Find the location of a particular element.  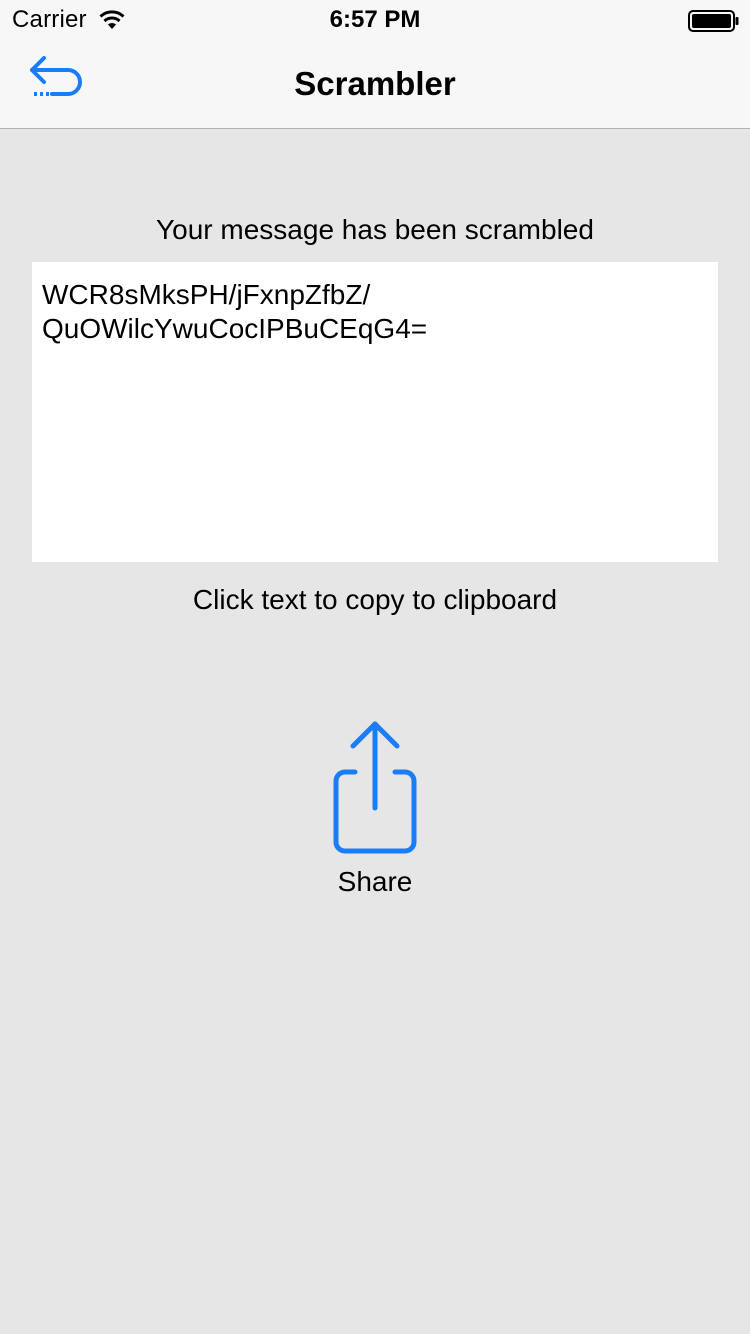

status-bar: Carrier 6:57 PM is located at coordinates (375, 20).